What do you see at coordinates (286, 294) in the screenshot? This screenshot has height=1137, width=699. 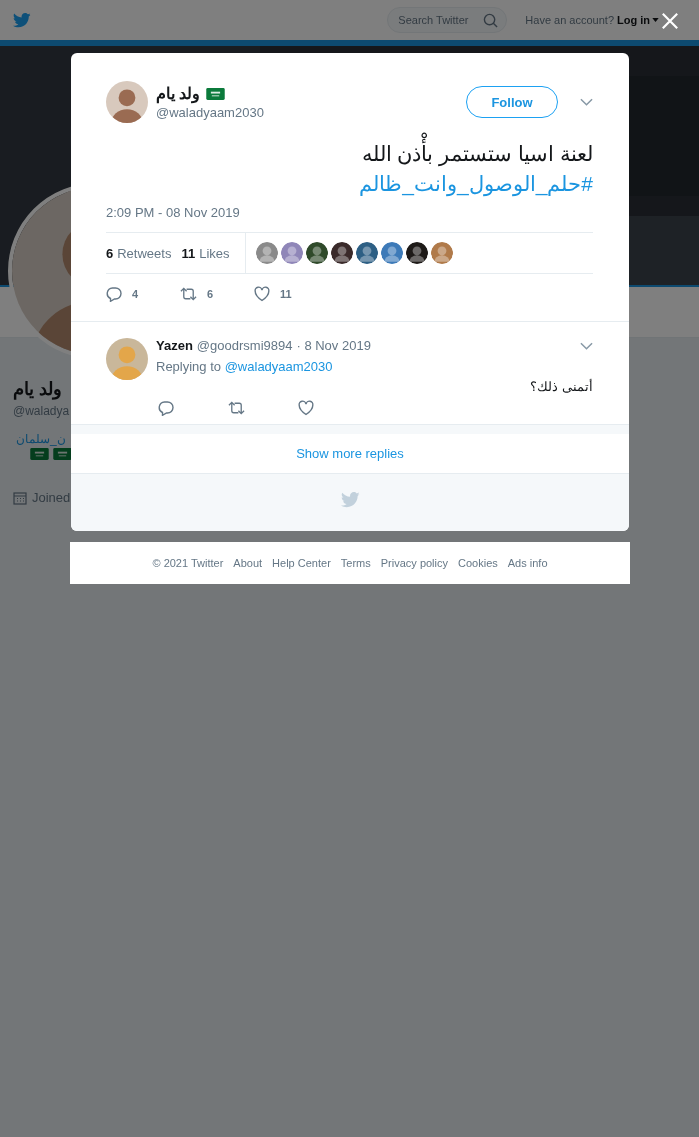 I see `action-count: 11` at bounding box center [286, 294].